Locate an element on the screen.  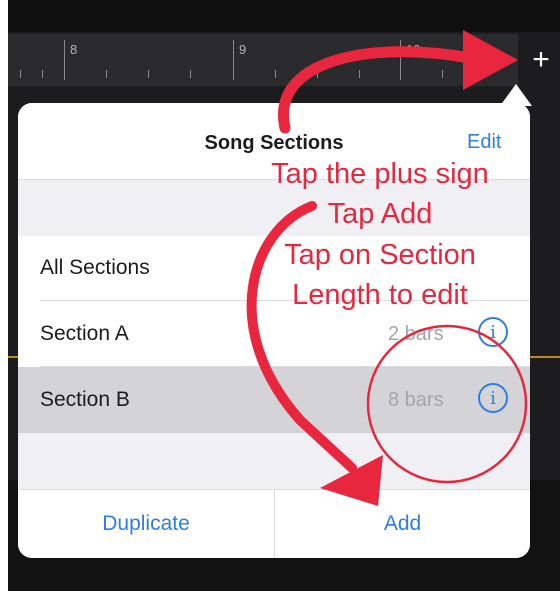
section-length: 8 bars is located at coordinates (416, 400).